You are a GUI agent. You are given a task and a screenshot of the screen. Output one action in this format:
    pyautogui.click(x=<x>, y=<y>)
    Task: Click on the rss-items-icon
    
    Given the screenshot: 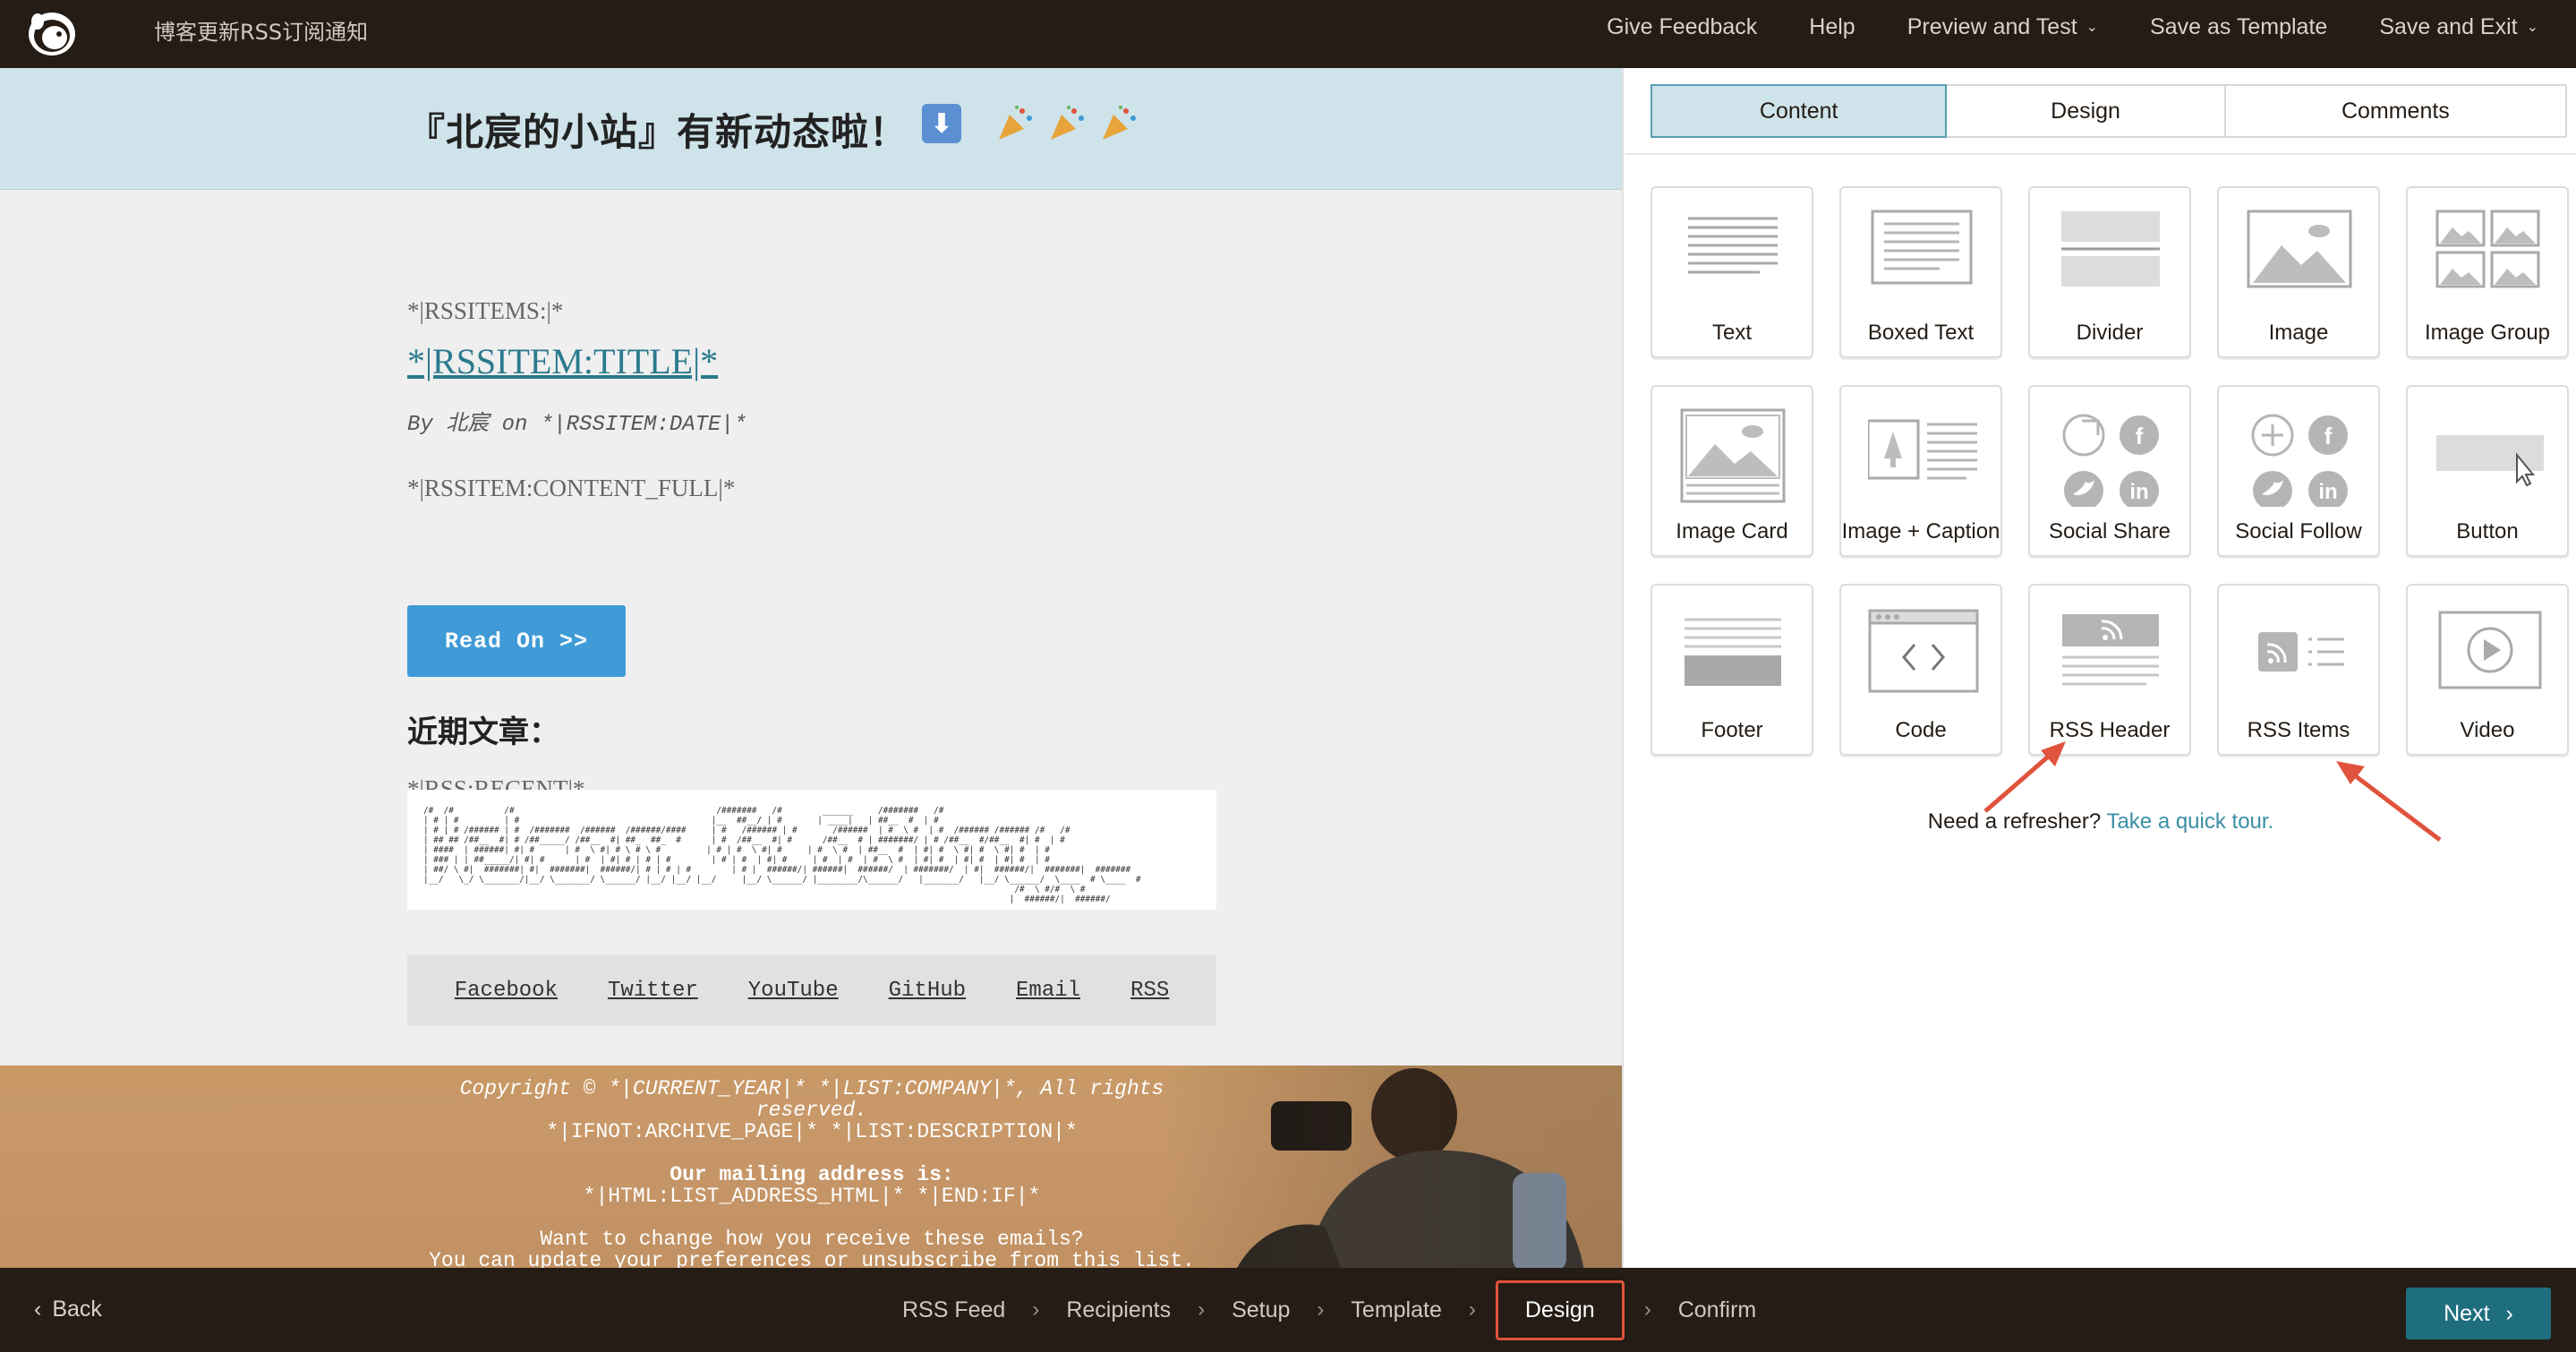 What is the action you would take?
    pyautogui.click(x=2301, y=652)
    